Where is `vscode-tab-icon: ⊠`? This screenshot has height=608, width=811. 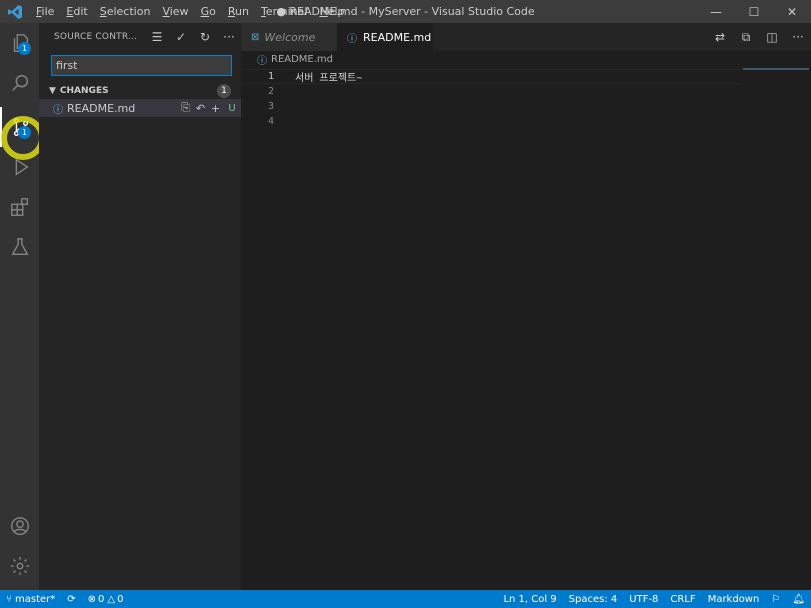
vscode-tab-icon: ⊠ is located at coordinates (255, 37).